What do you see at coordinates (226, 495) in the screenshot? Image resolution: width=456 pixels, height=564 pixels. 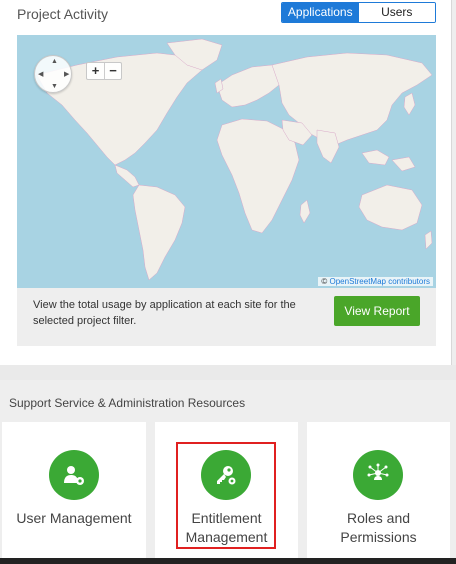 I see `selection-highlight` at bounding box center [226, 495].